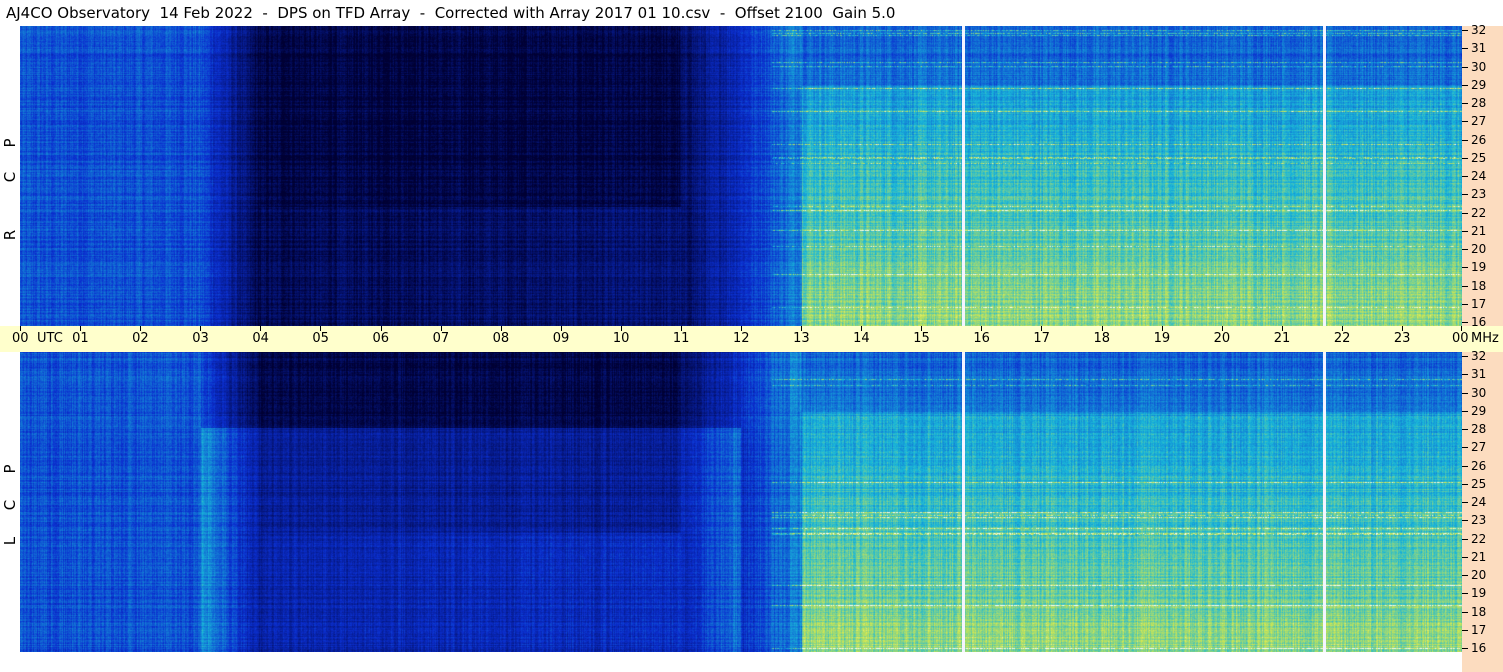  I want to click on lcp-freq-label: 20, so click(1479, 575).